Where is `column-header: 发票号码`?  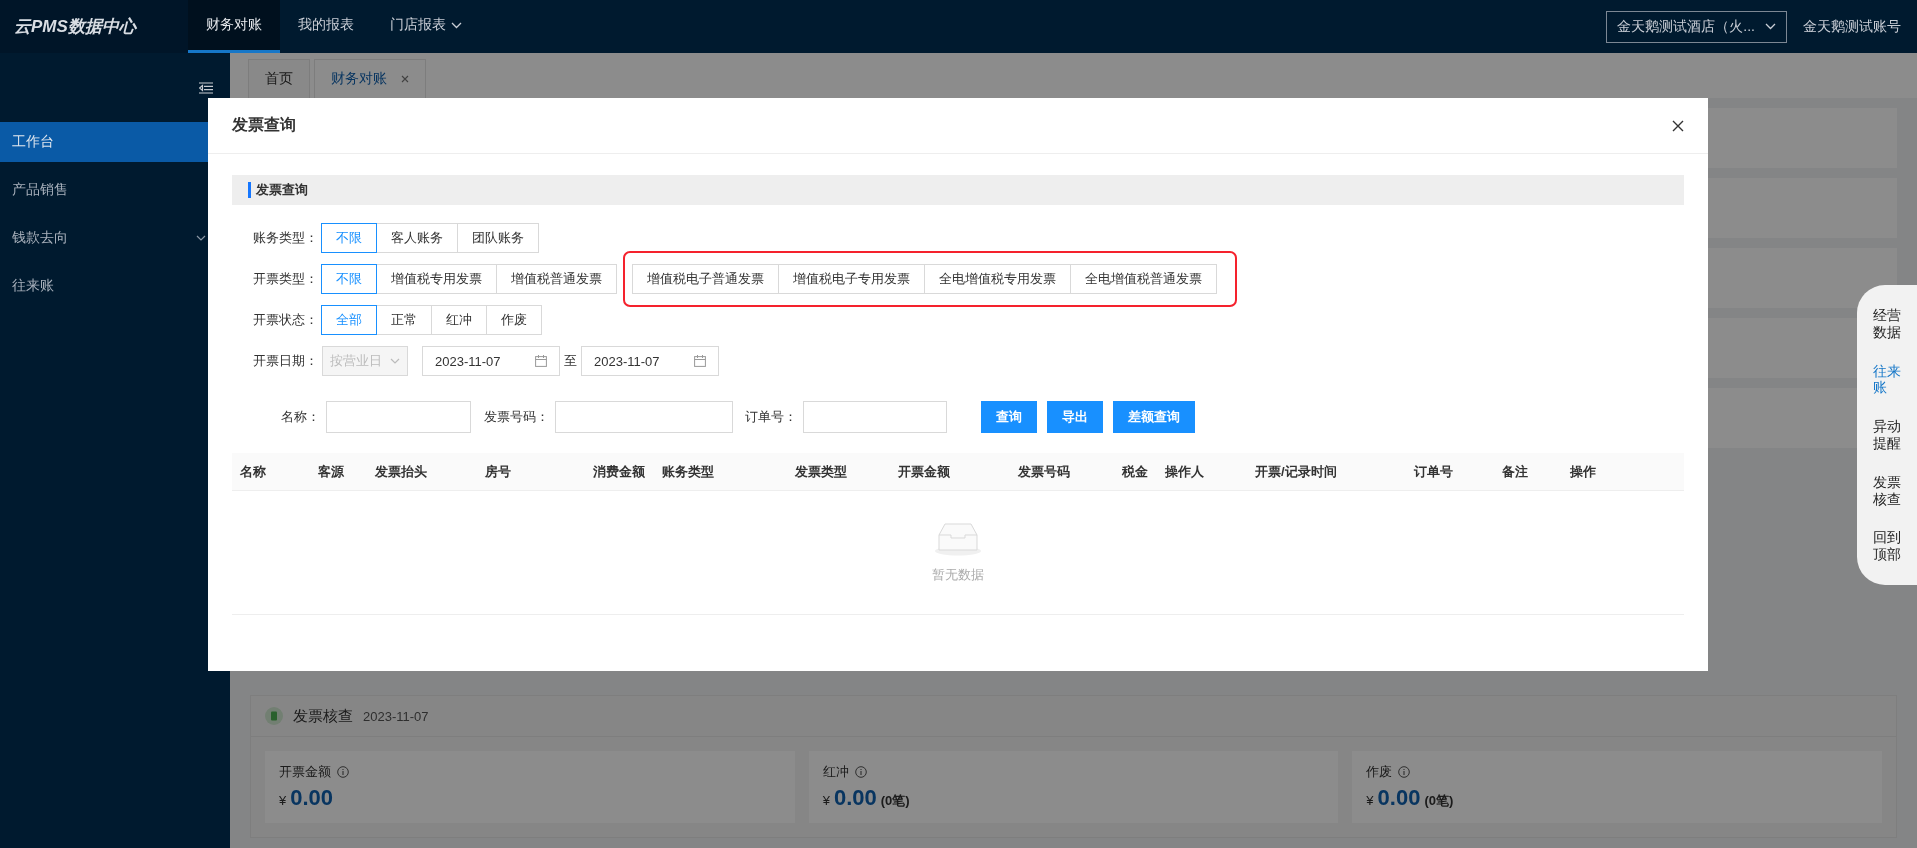
column-header: 发票号码 is located at coordinates (1070, 471).